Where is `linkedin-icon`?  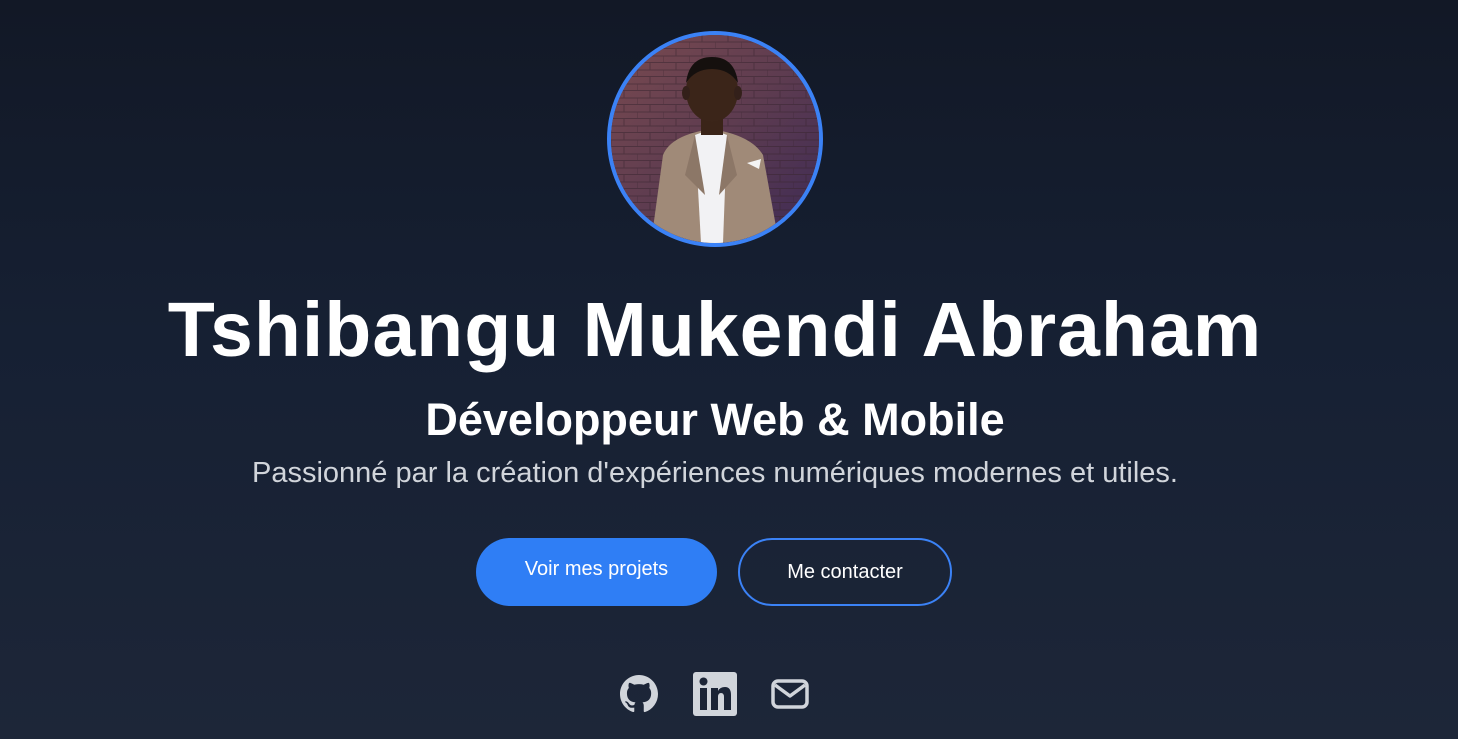 linkedin-icon is located at coordinates (715, 694).